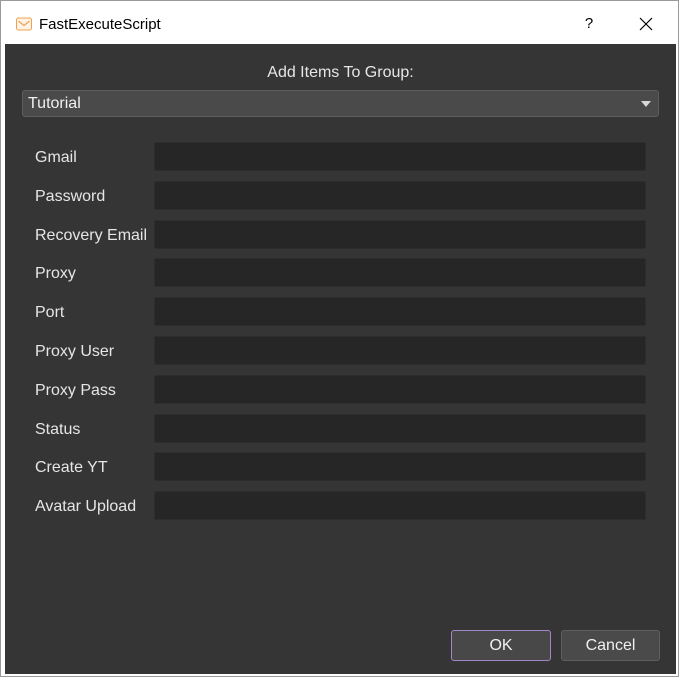 This screenshot has width=679, height=677. Describe the element at coordinates (54, 103) in the screenshot. I see `group-select-value: Tutorial` at that location.